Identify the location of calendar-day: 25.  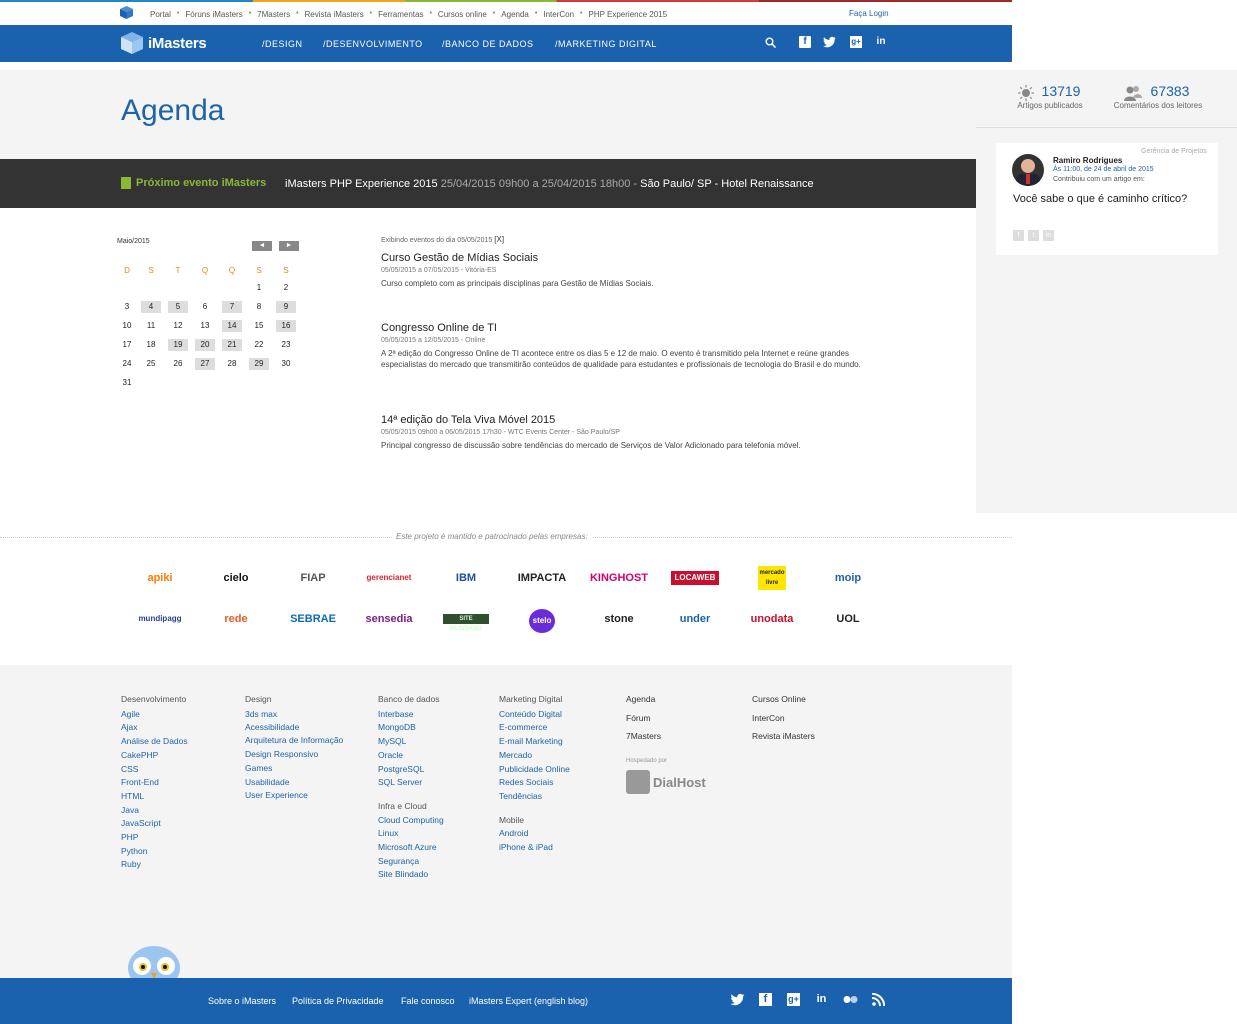
(151, 364).